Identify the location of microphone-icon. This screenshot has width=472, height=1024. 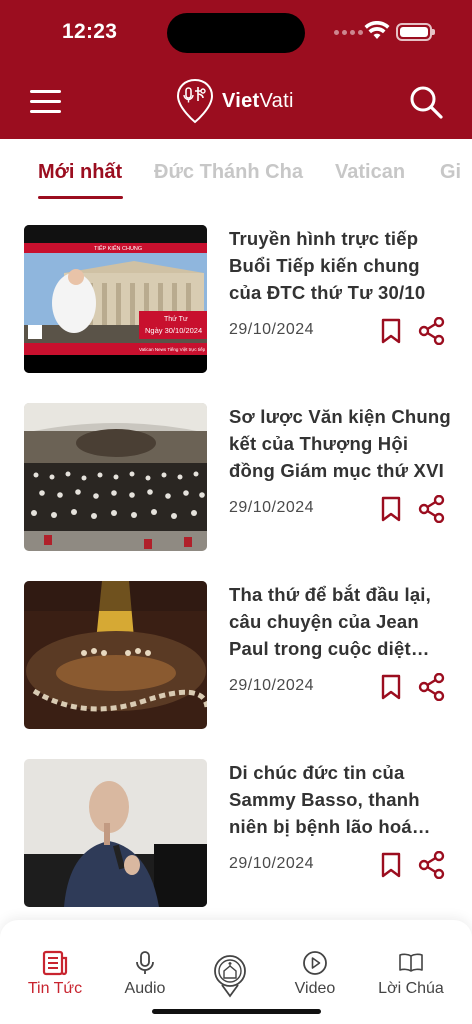
(145, 962).